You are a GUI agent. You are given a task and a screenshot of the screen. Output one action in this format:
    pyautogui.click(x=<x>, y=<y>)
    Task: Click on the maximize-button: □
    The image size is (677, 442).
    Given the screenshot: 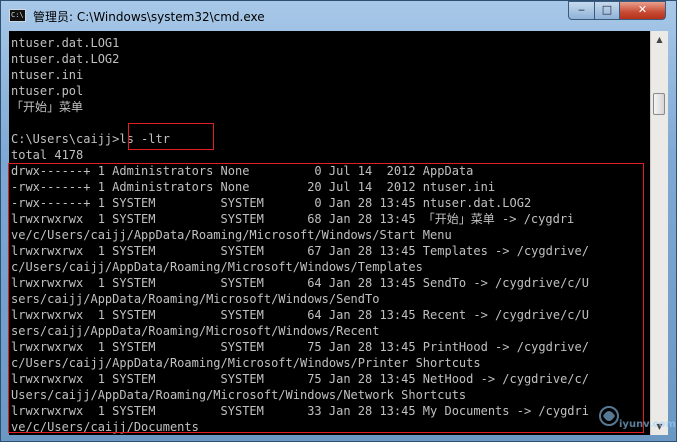 What is the action you would take?
    pyautogui.click(x=607, y=10)
    